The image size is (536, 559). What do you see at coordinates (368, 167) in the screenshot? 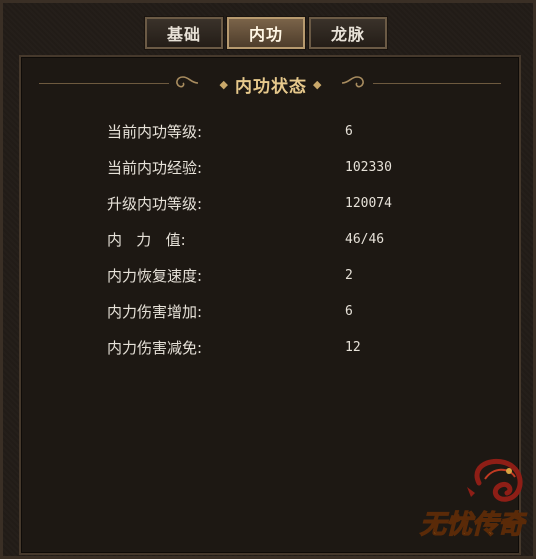
I see `stat-value: 102330` at bounding box center [368, 167].